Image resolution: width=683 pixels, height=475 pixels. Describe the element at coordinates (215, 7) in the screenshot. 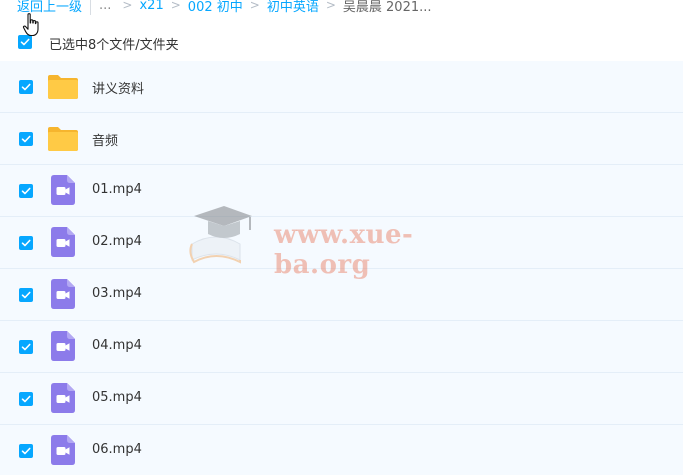

I see `breadcrumb-item-002: 002 初中` at that location.